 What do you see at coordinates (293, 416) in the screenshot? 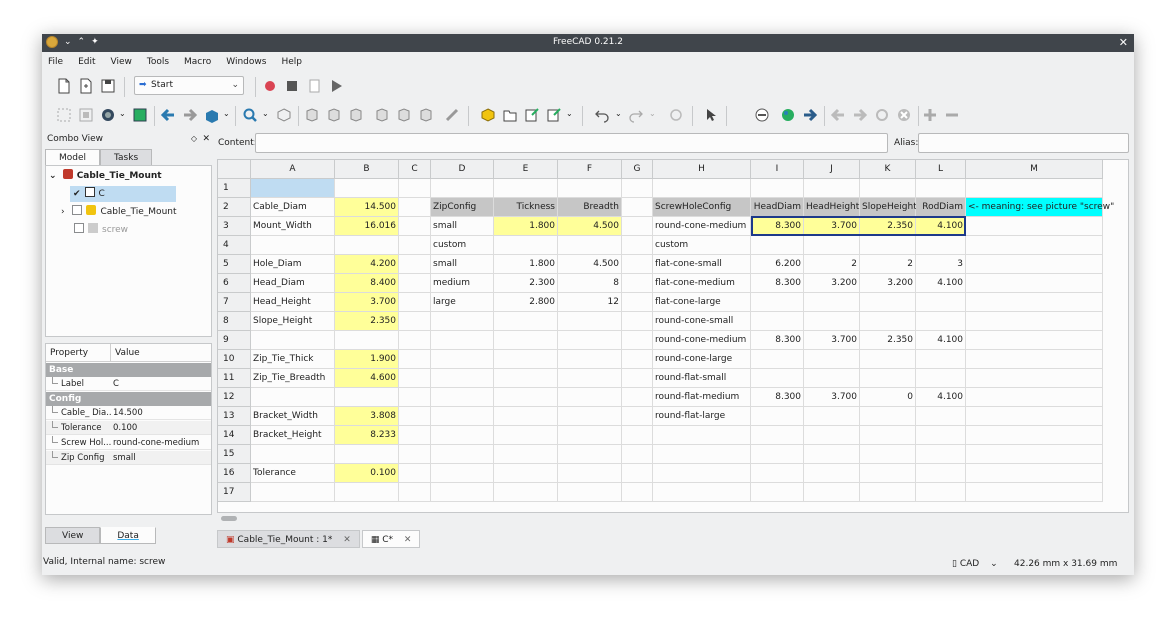
I see `cell-a13: Bracket_Width` at bounding box center [293, 416].